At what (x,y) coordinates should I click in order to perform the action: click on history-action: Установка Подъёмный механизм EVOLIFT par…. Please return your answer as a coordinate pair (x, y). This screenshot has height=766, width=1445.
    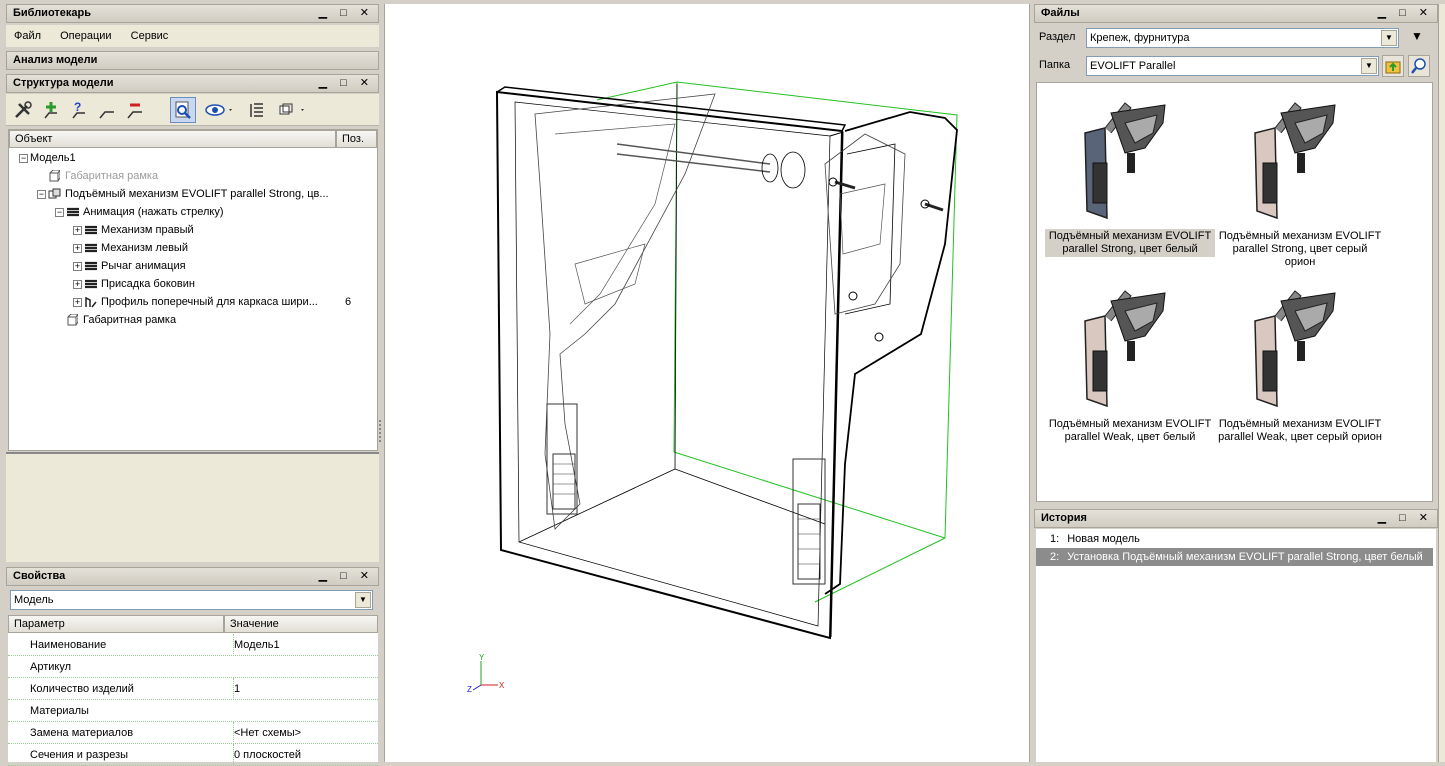
    Looking at the image, I should click on (1245, 557).